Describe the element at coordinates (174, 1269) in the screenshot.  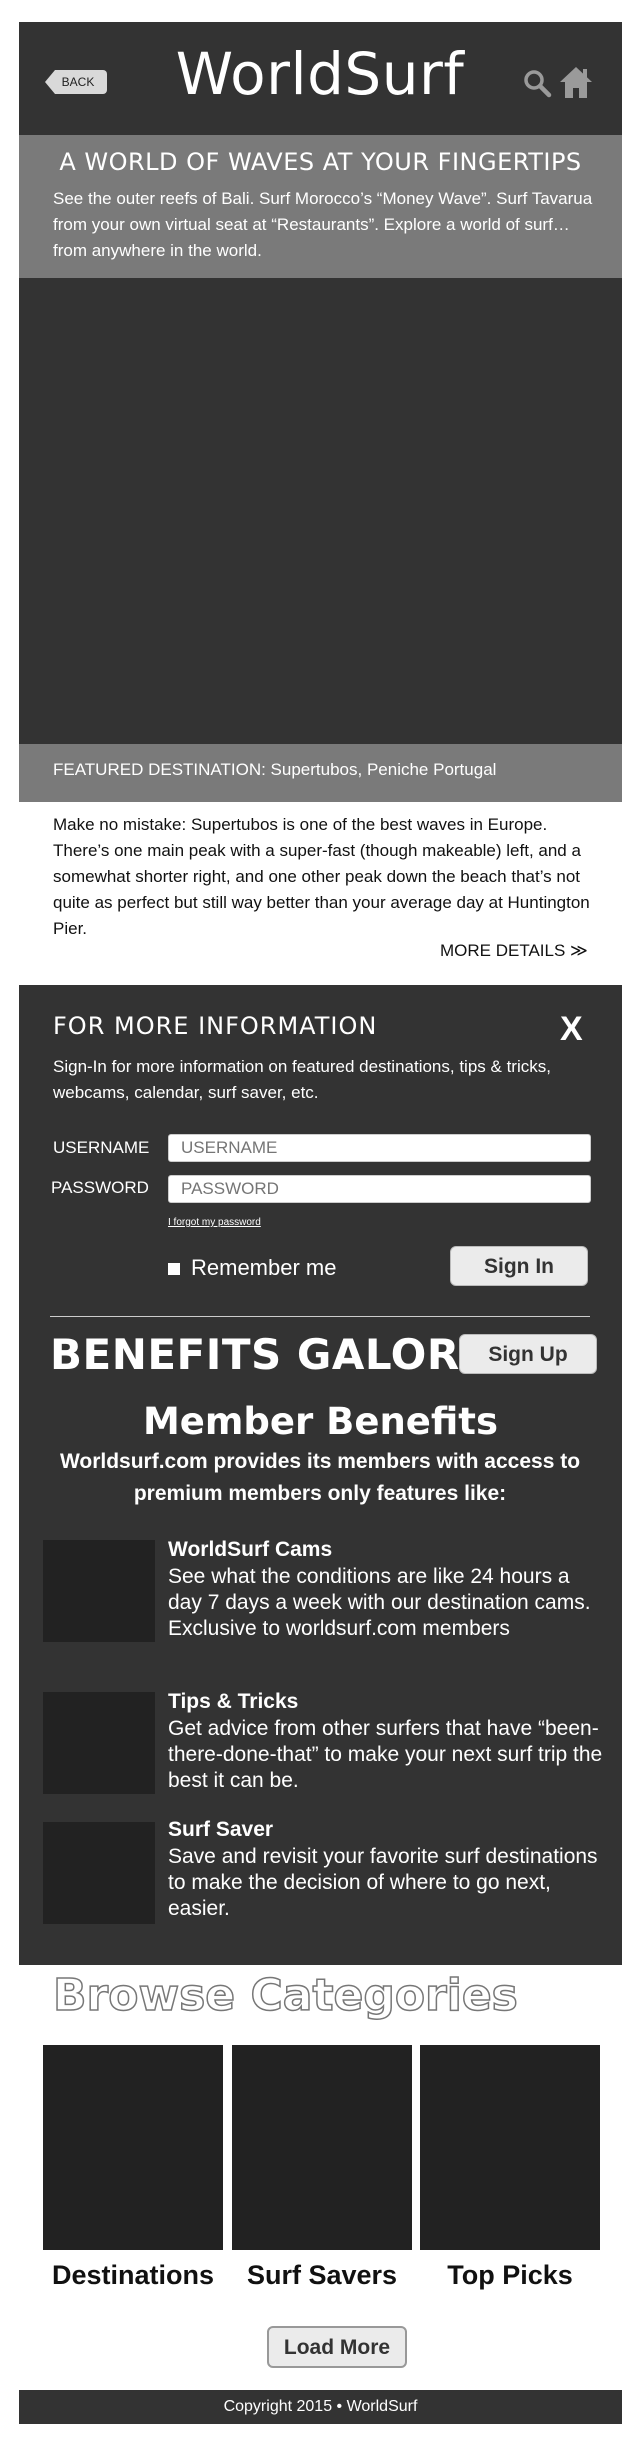
I see `remember-me-checkbox` at that location.